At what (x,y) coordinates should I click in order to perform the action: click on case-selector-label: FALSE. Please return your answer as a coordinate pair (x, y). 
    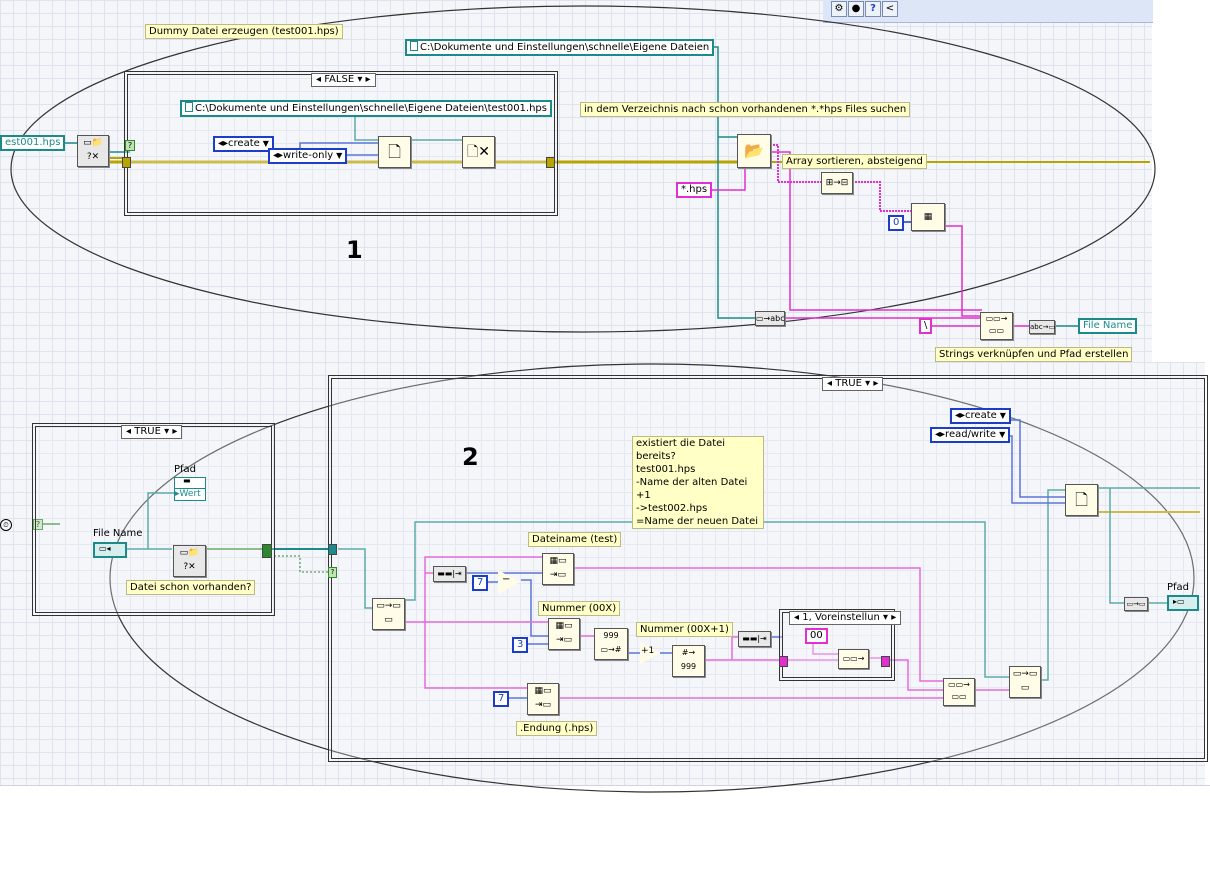
    Looking at the image, I should click on (339, 79).